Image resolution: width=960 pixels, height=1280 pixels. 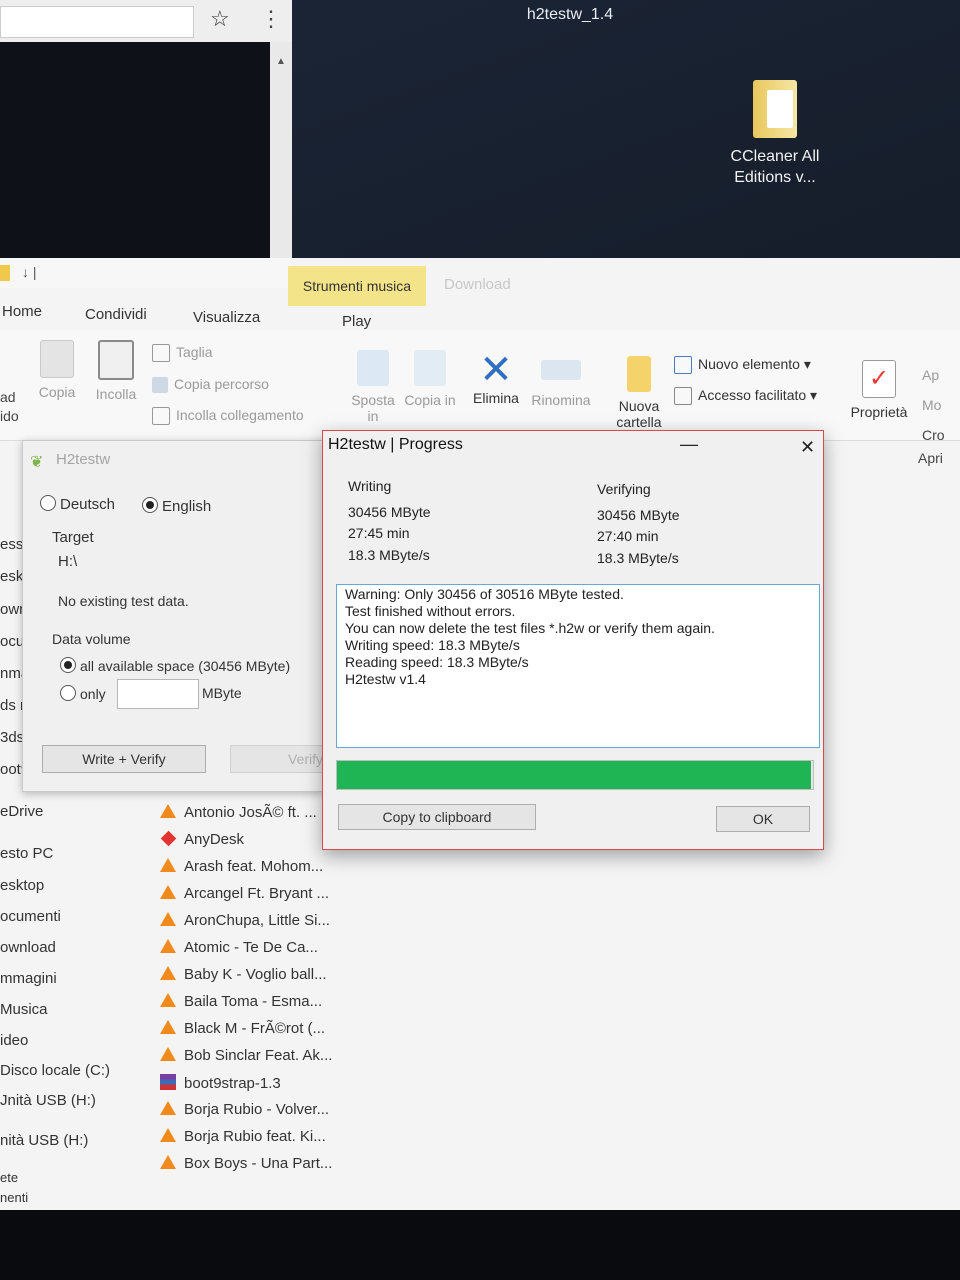 I want to click on move-to-button: Sposta in, so click(x=373, y=387).